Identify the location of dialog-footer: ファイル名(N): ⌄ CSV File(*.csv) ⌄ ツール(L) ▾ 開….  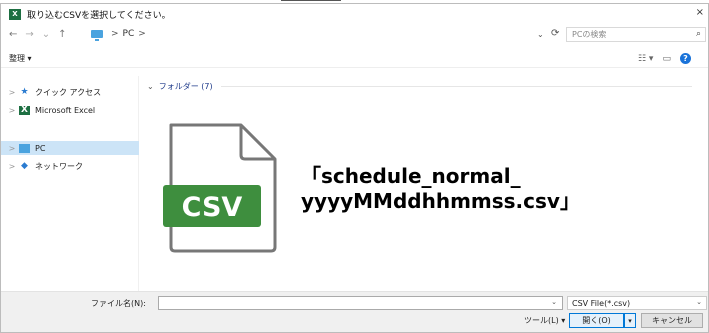
(354, 311).